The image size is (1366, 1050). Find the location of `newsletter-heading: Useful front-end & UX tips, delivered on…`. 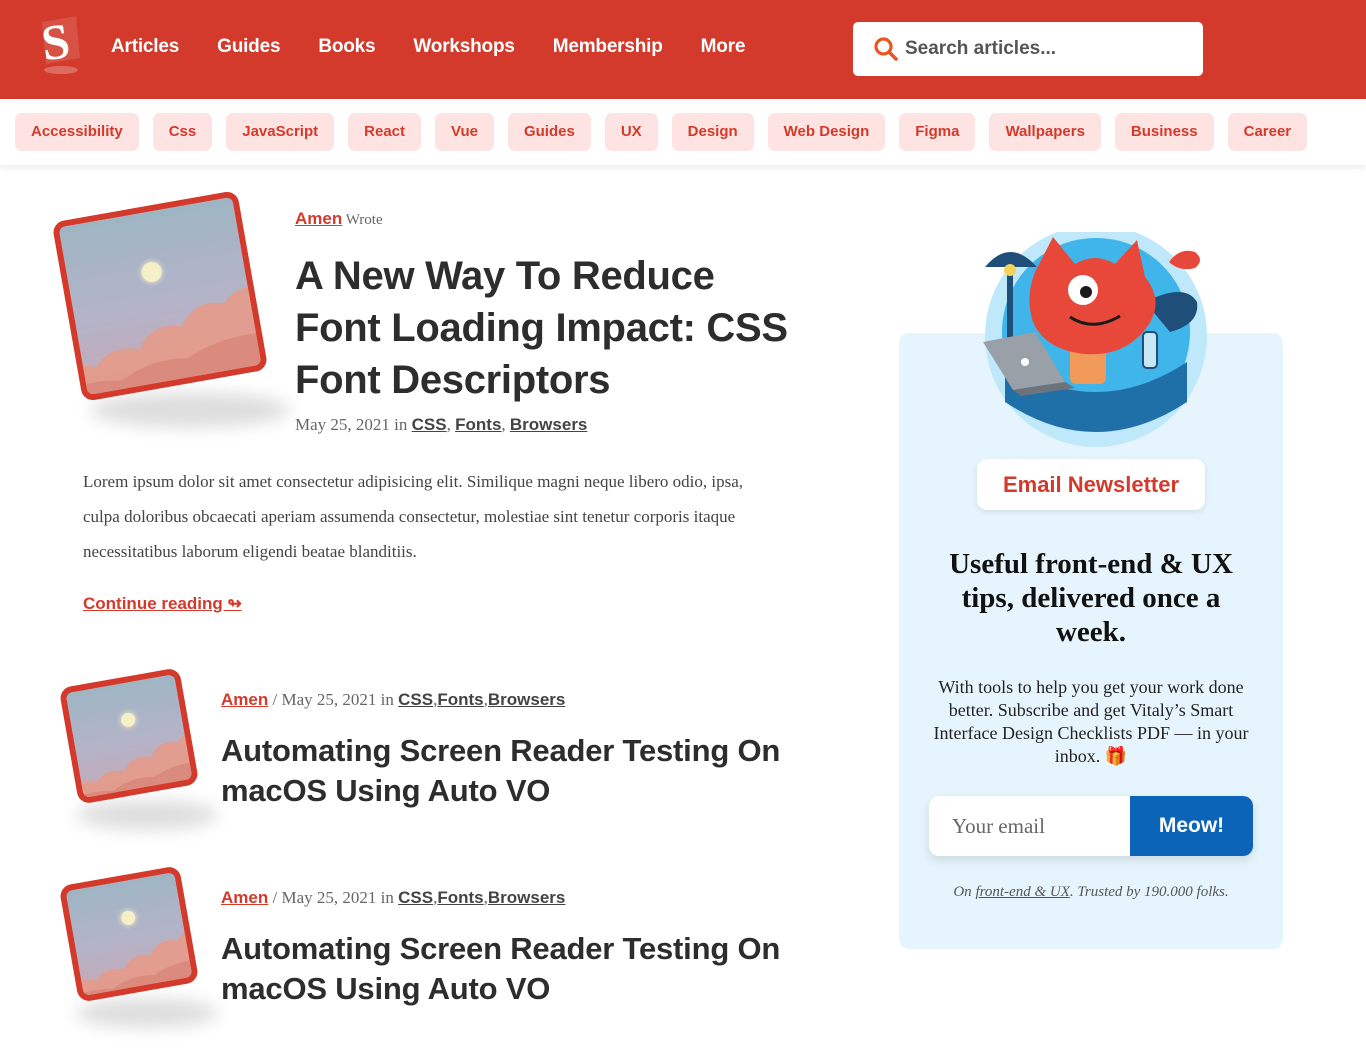

newsletter-heading: Useful front-end & UX tips, delivered on… is located at coordinates (1091, 598).